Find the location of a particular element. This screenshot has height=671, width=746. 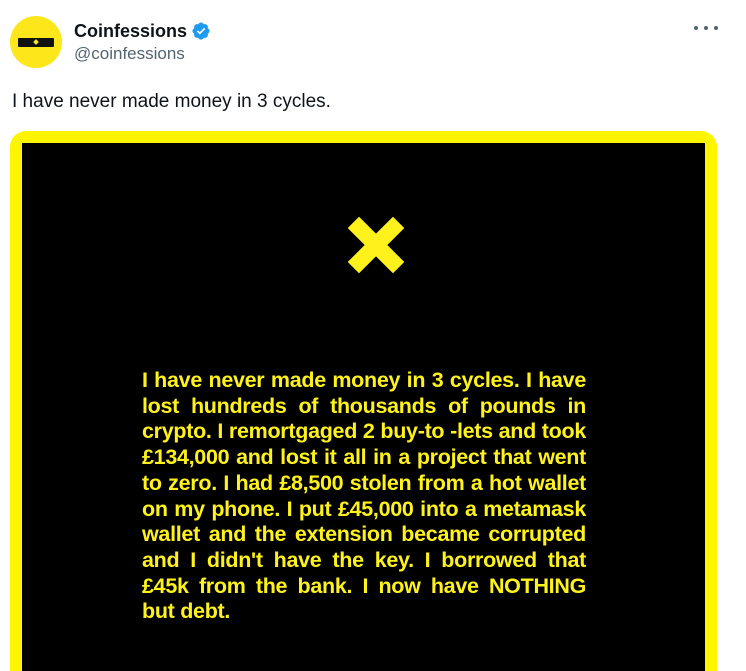

more-options-icon is located at coordinates (706, 28).